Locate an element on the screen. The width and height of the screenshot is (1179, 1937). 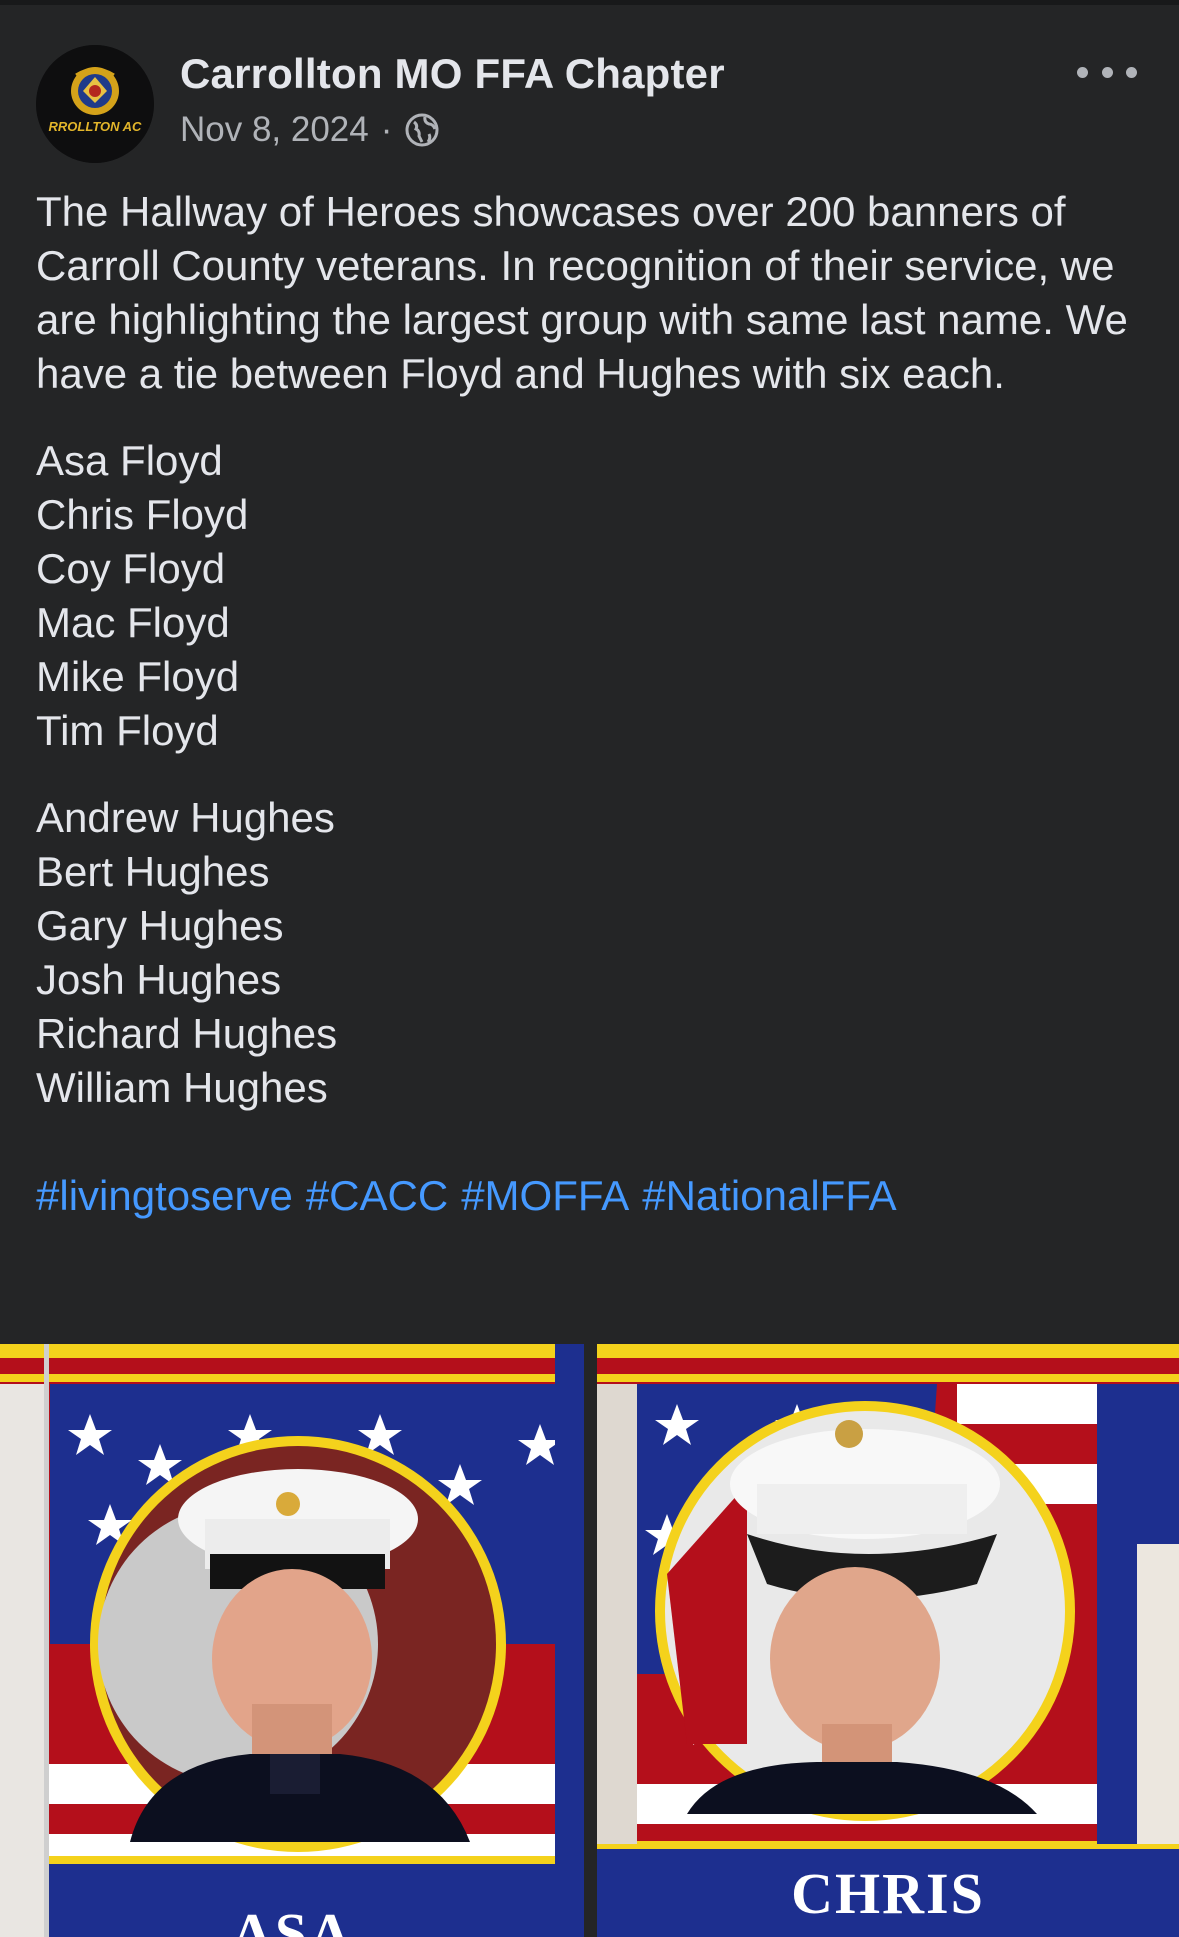
more-options-icon is located at coordinates (1107, 72).